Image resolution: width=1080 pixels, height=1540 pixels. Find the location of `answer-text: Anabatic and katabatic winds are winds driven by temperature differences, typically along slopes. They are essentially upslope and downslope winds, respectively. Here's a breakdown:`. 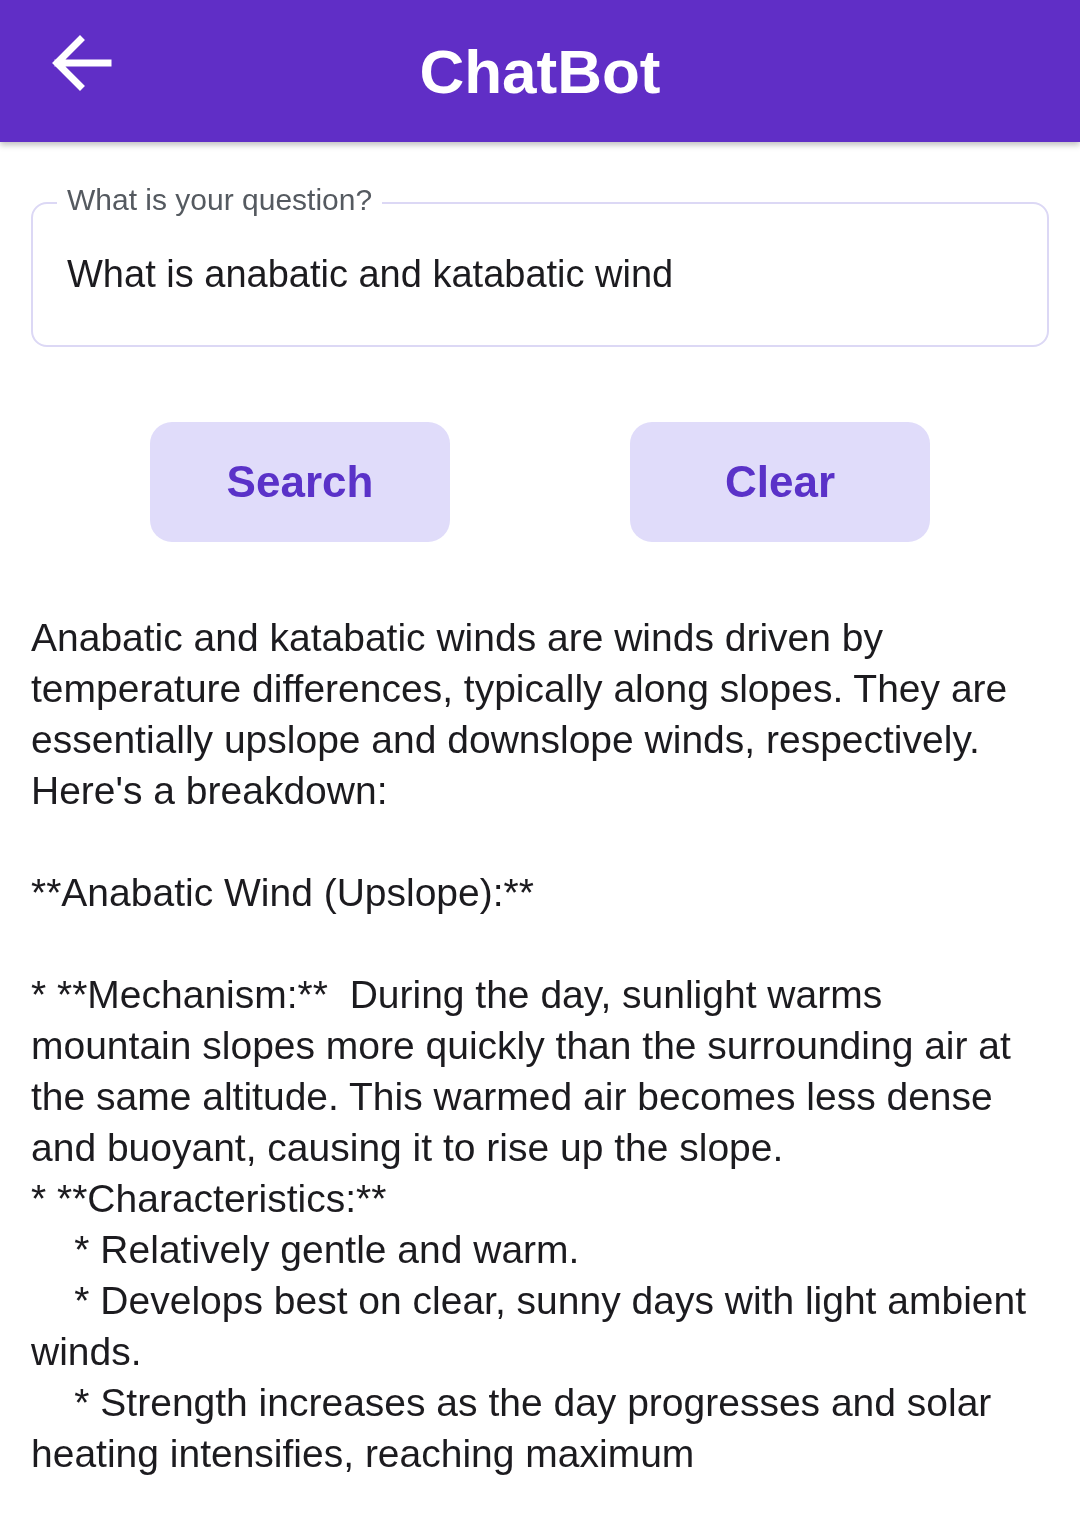

answer-text: Anabatic and katabatic winds are winds driven by temperature differences, typically along slopes. They are essentially upslope and downslope winds, respectively. Here's a breakdown: is located at coordinates (520, 714).